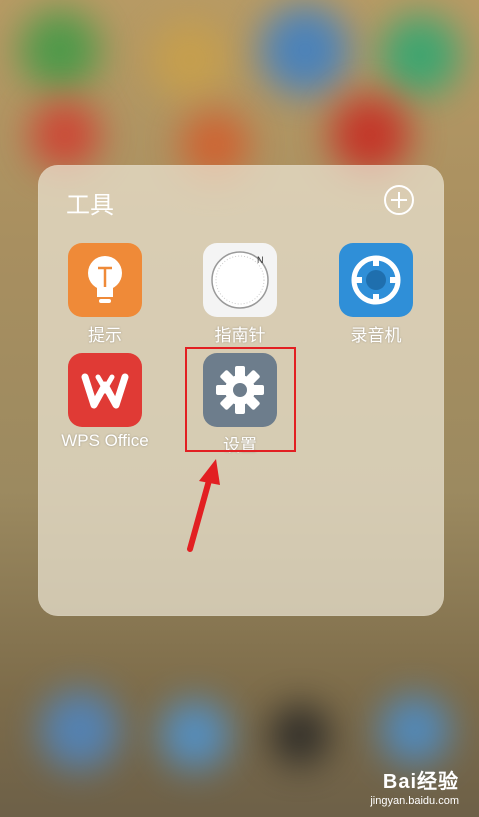 Image resolution: width=479 pixels, height=817 pixels. What do you see at coordinates (90, 202) in the screenshot?
I see `folder-title: 工具` at bounding box center [90, 202].